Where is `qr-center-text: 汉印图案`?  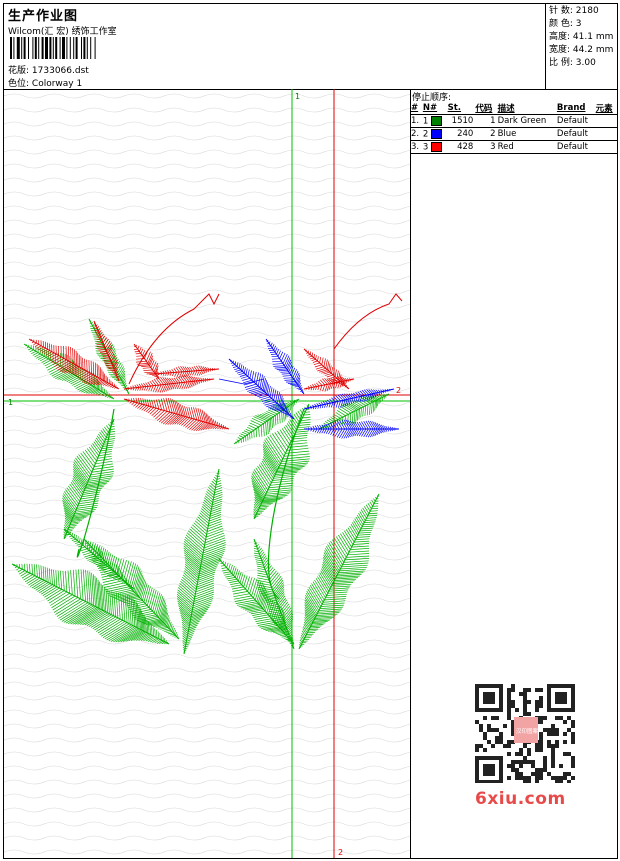
qr-center-text: 汉印图案 is located at coordinates (527, 731).